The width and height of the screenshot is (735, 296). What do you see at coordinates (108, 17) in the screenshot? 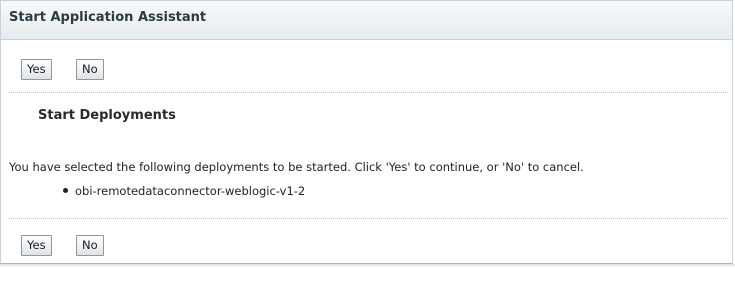
I see `panel-title: Start Application Assistant` at bounding box center [108, 17].